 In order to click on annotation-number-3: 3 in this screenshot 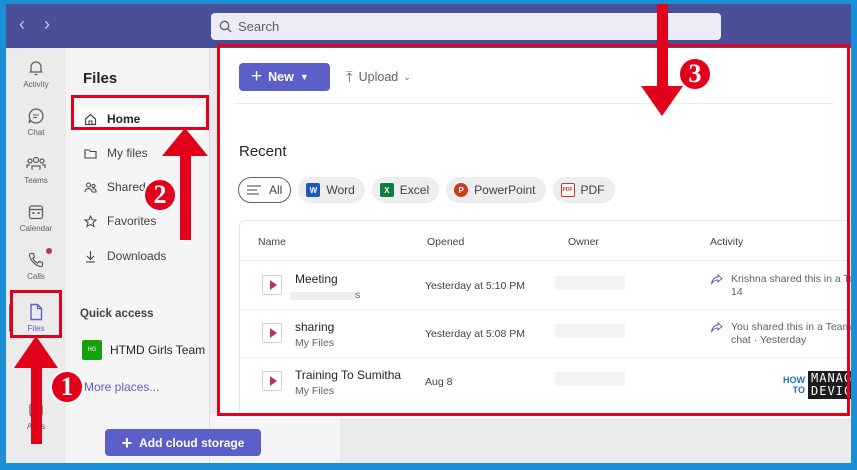, I will do `click(695, 74)`.